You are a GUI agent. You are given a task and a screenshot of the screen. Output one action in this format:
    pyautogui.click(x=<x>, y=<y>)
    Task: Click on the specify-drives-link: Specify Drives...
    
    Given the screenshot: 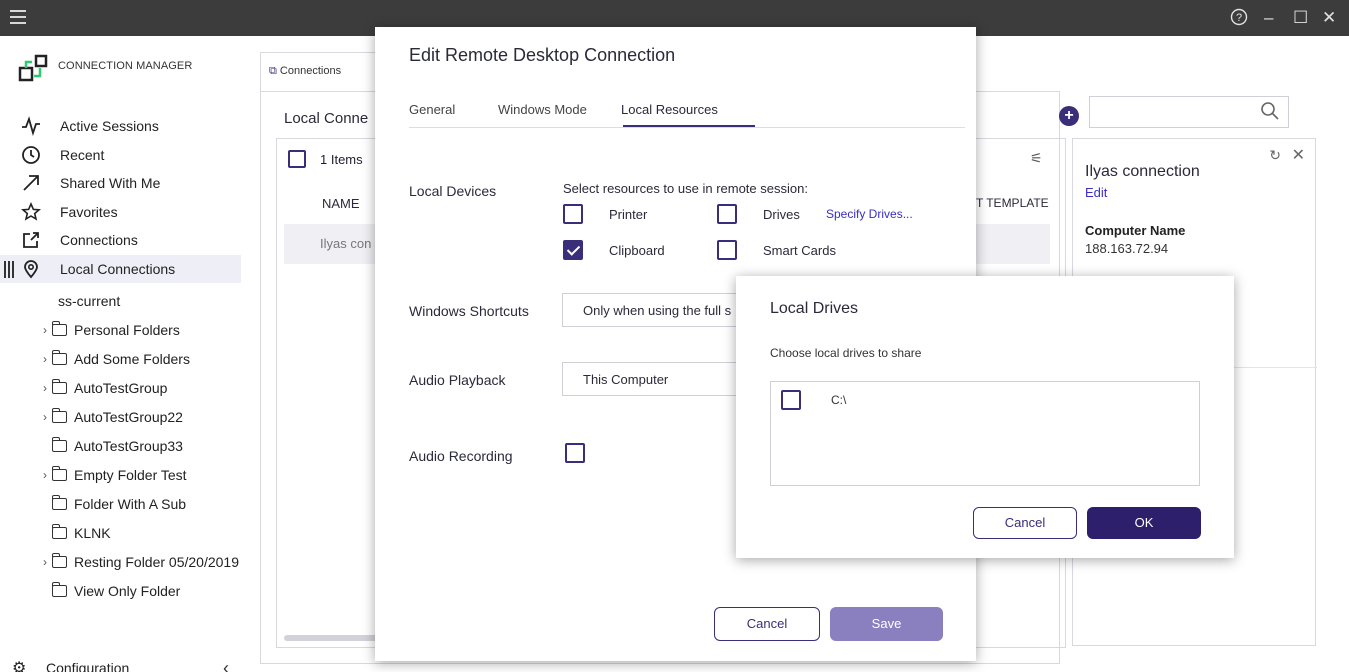 What is the action you would take?
    pyautogui.click(x=869, y=214)
    